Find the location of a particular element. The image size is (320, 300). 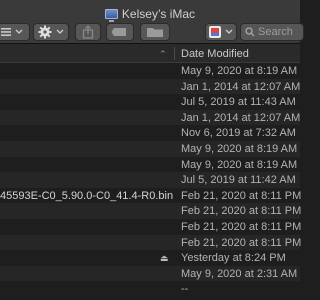

view-options-button is located at coordinates (15, 32).